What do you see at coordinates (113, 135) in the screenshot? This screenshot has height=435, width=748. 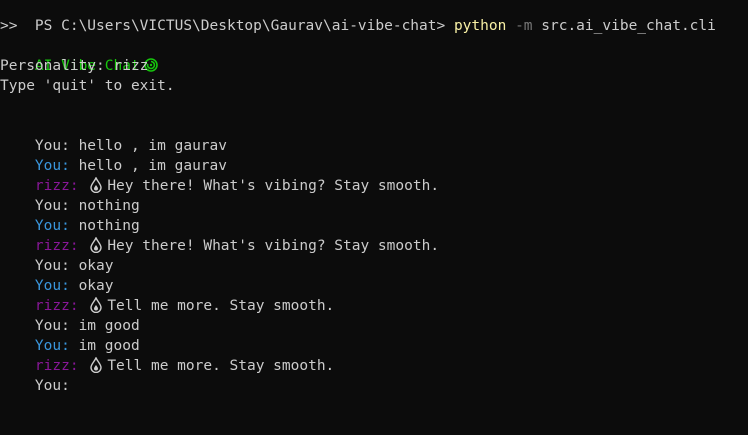 I see `user-input-line: You: hello , im gaurav` at bounding box center [113, 135].